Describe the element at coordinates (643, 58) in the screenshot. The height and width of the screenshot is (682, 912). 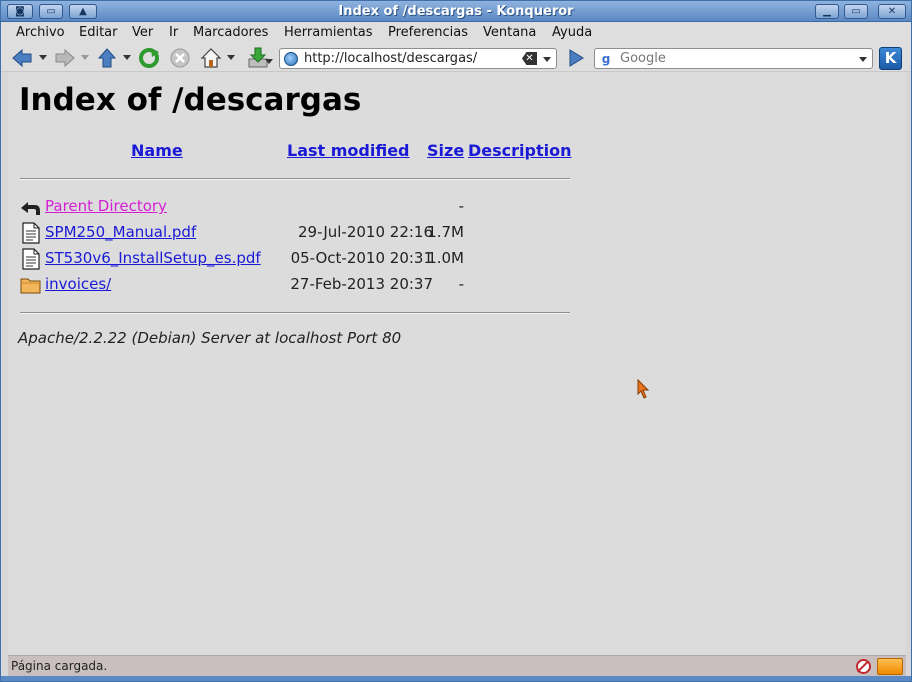
I see `search-input: Google` at that location.